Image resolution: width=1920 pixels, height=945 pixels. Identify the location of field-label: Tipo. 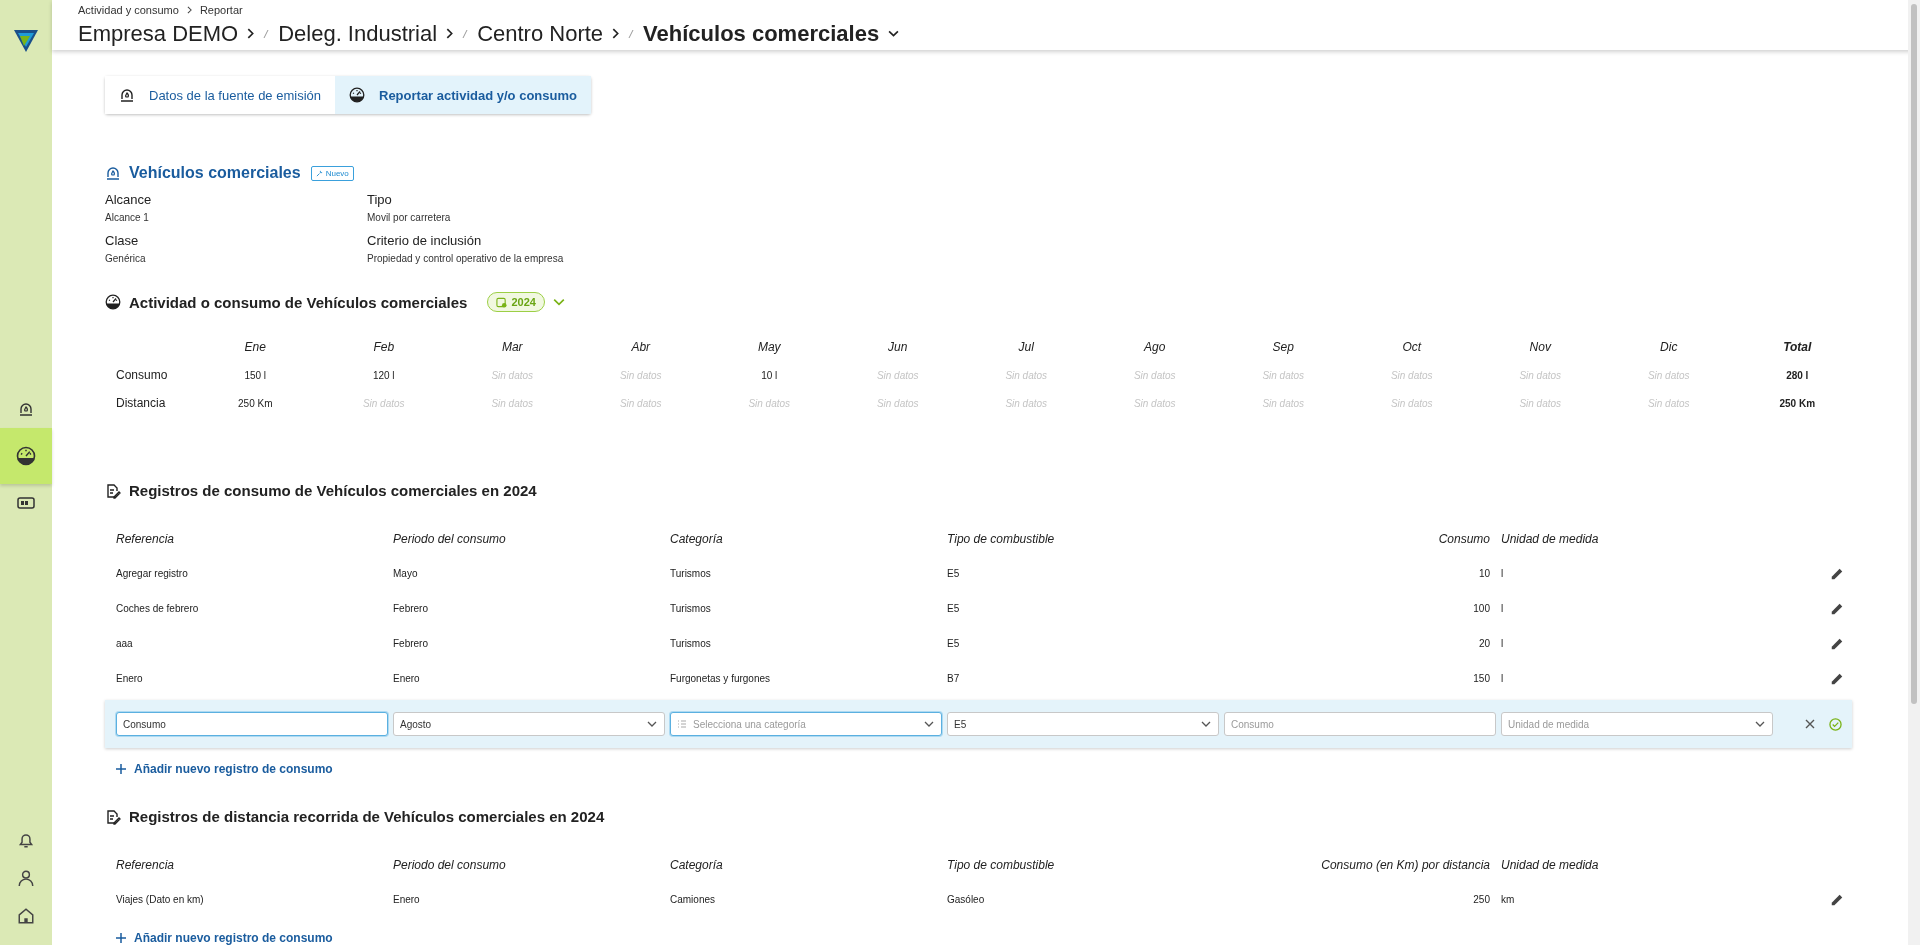
(380, 199).